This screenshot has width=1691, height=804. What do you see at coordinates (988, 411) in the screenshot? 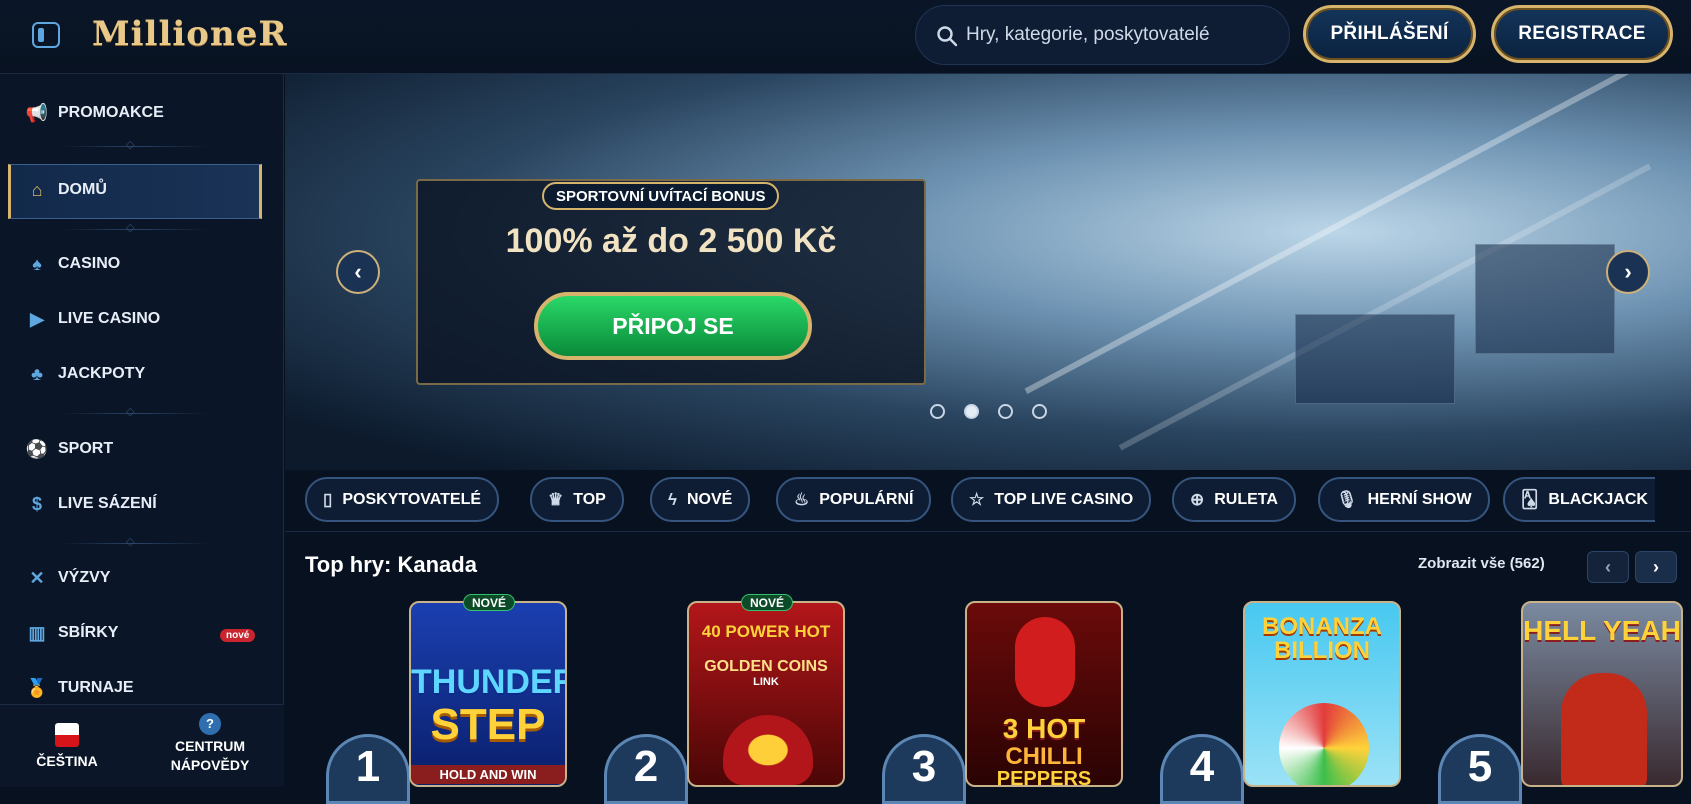
I see `slide-indicators` at bounding box center [988, 411].